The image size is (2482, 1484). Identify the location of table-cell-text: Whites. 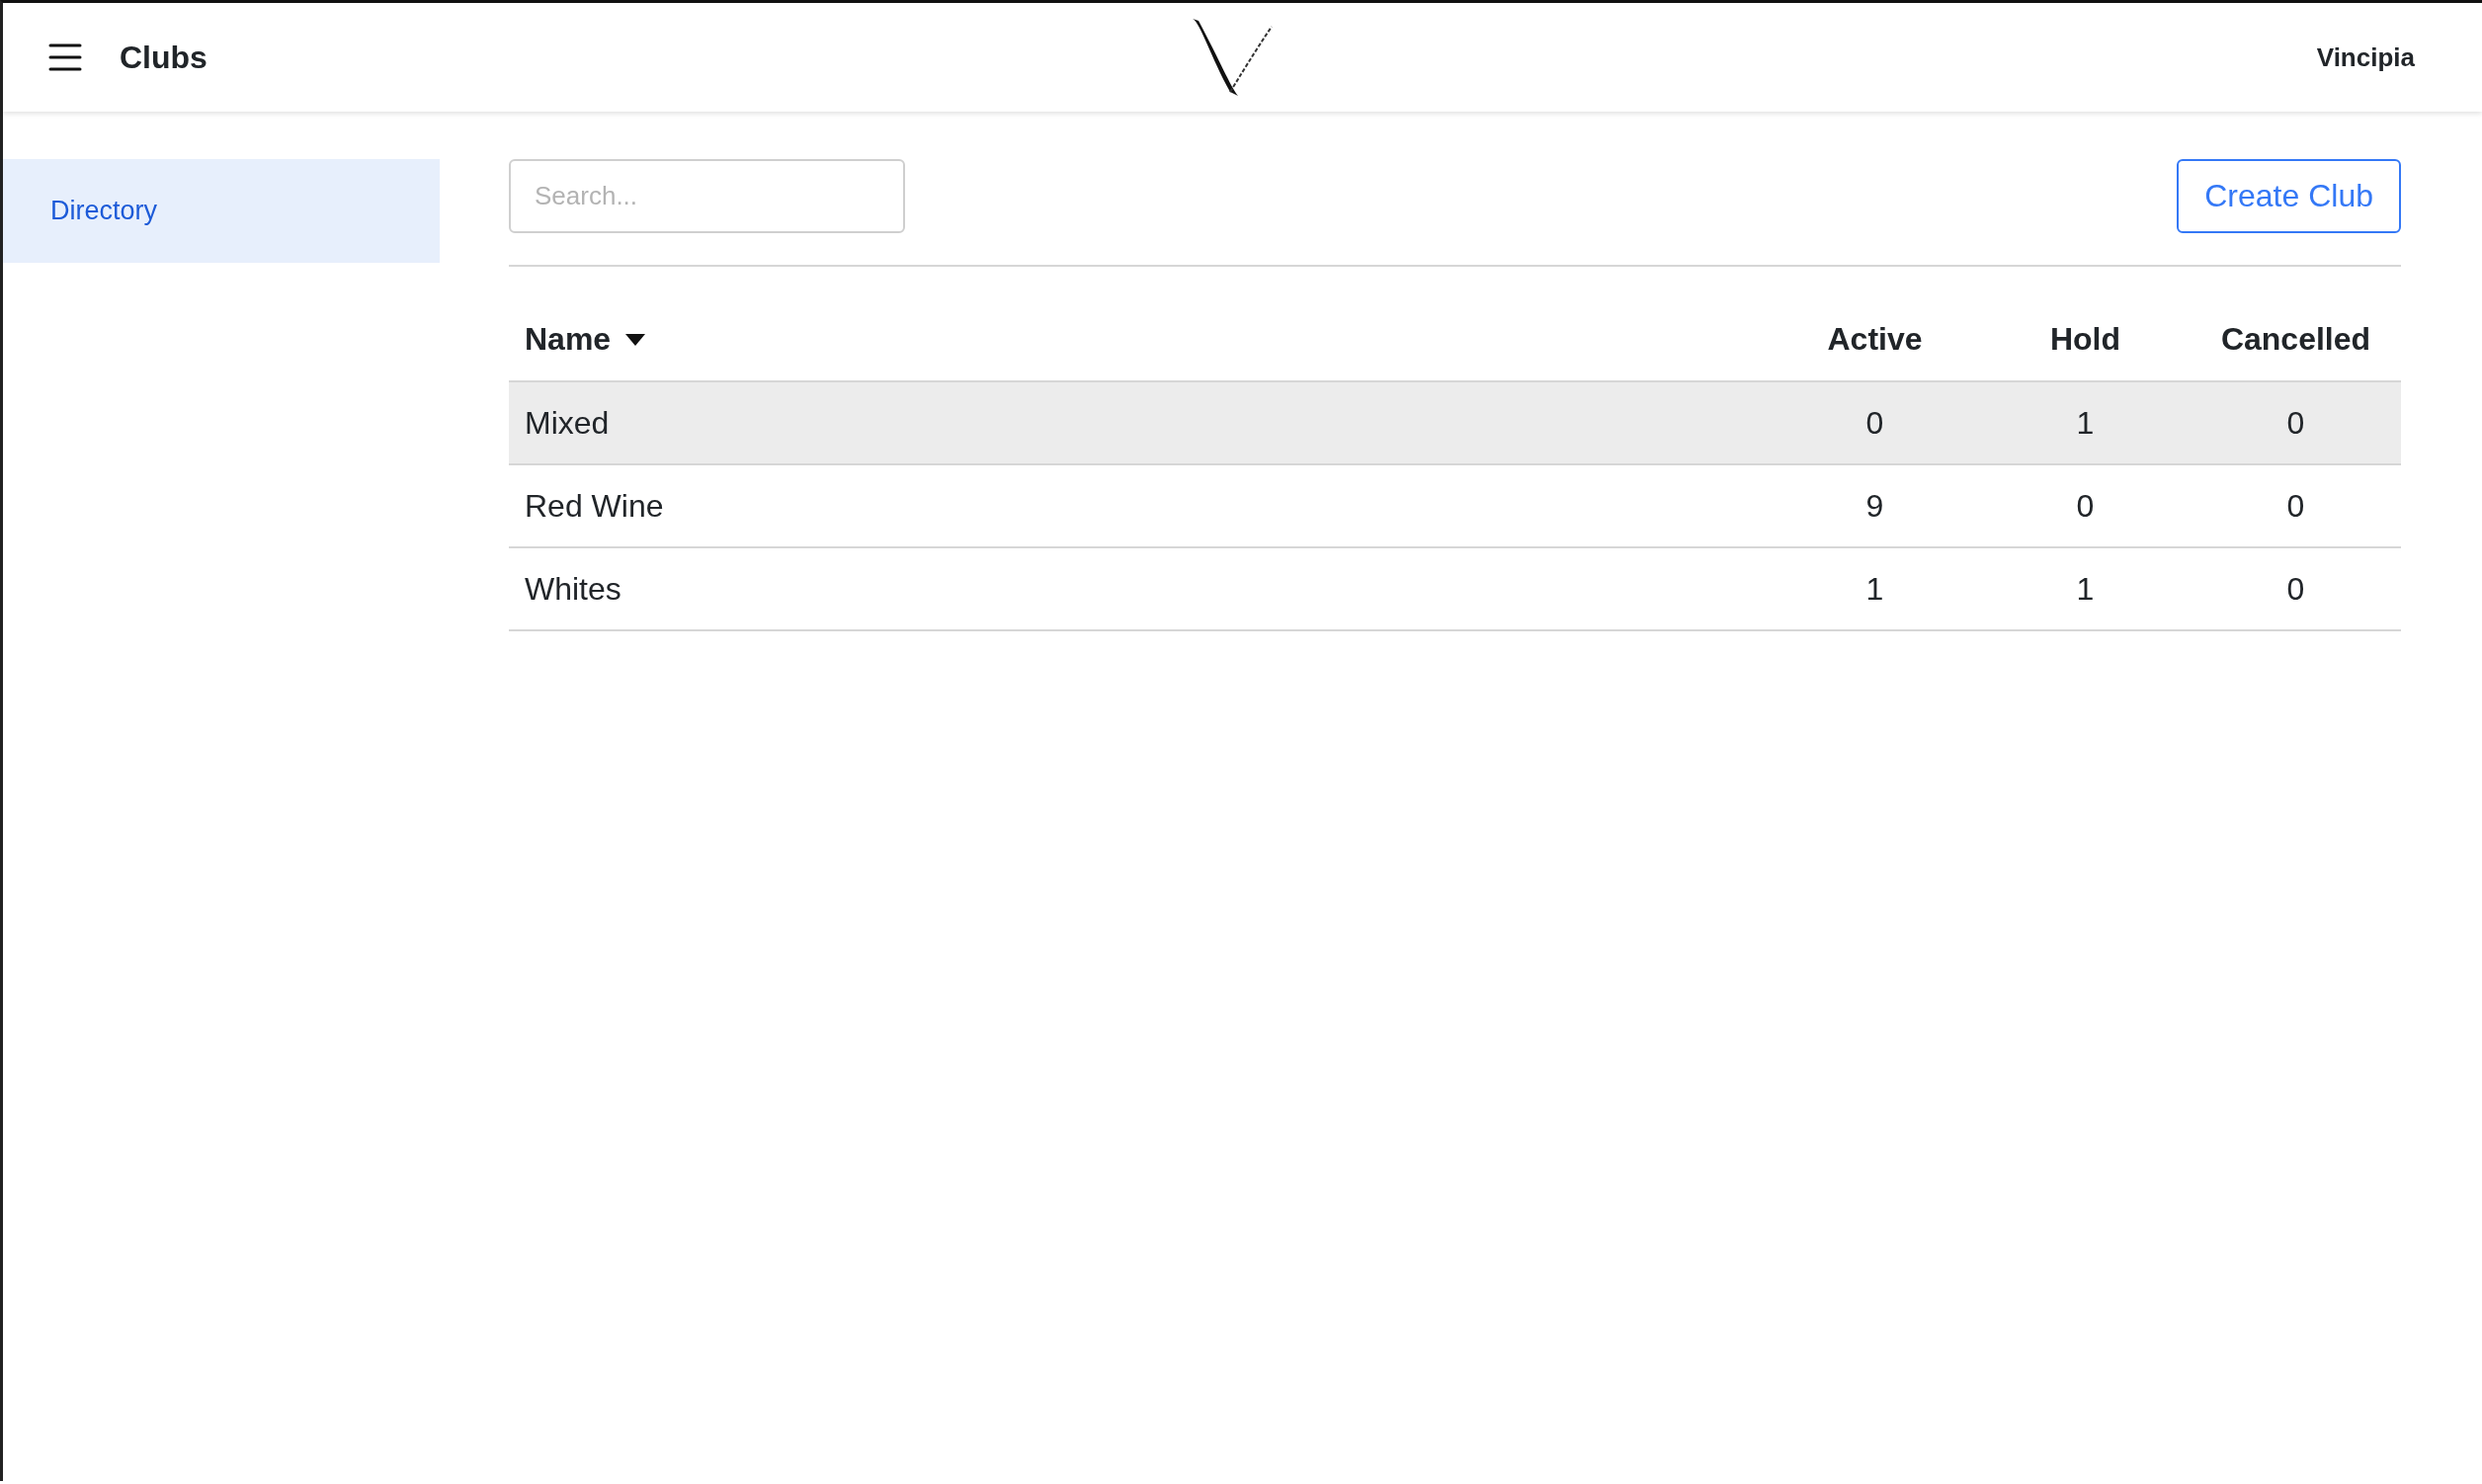
(572, 589).